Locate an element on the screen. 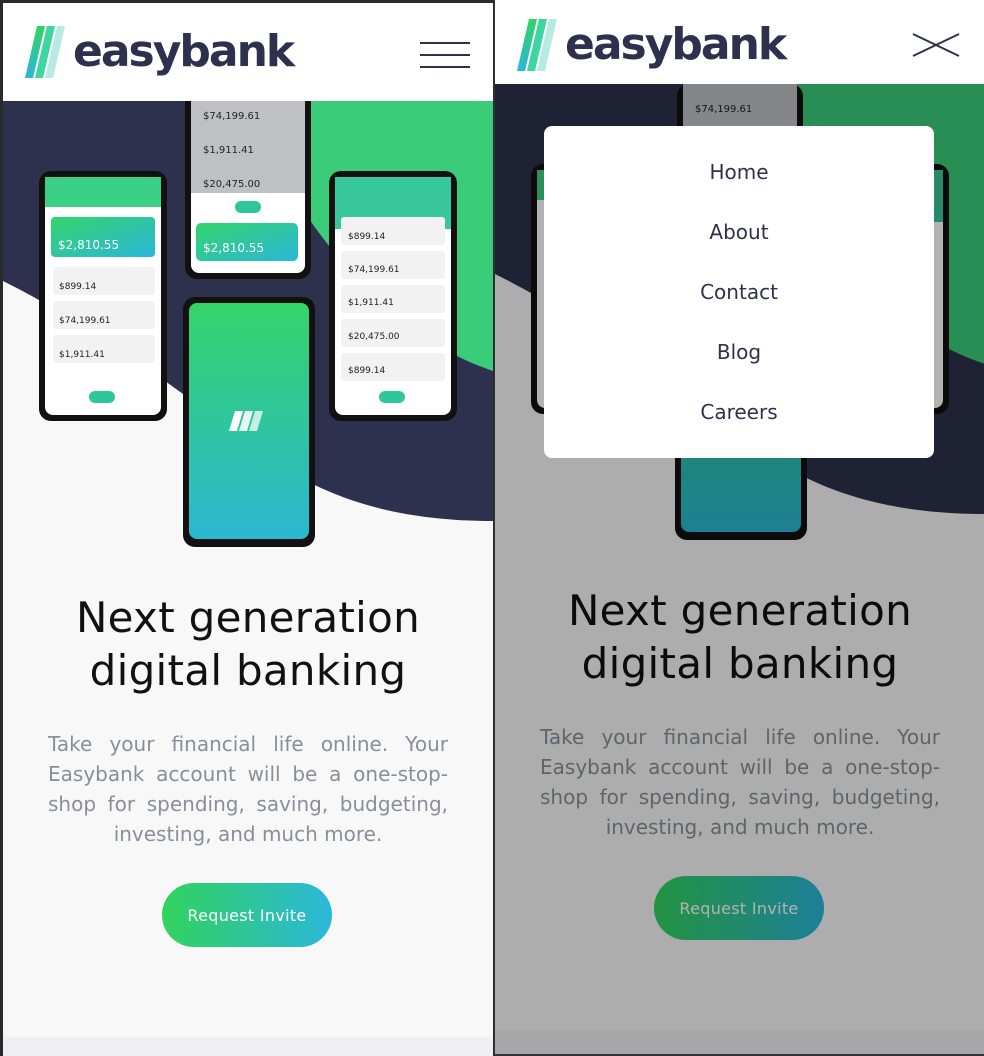 The width and height of the screenshot is (984, 1056). hero-headline: Next generation digital banking is located at coordinates (248, 644).